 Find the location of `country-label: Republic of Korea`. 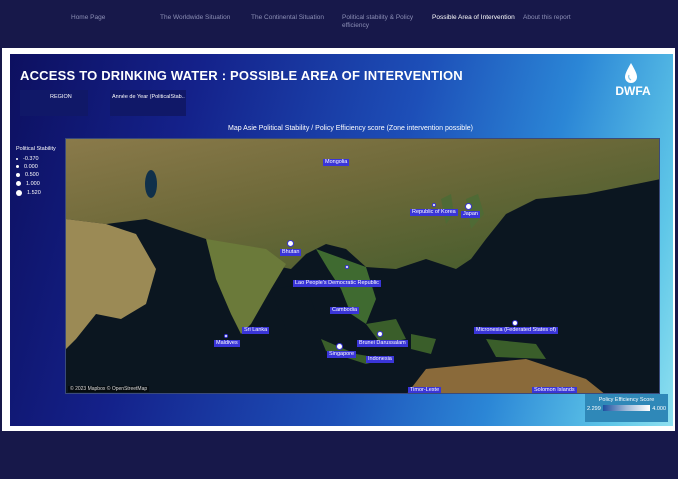

country-label: Republic of Korea is located at coordinates (434, 212).